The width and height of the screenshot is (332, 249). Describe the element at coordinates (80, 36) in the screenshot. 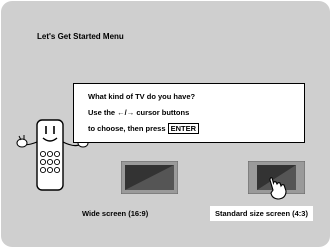

I see `menu-title: Let's Get Started Menu` at that location.